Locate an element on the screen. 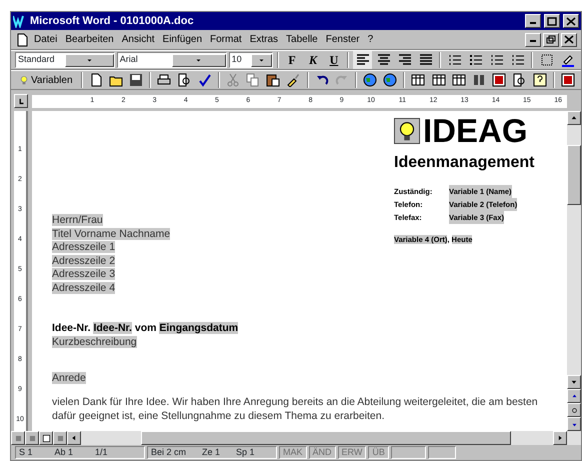  scroll-up-button is located at coordinates (574, 118).